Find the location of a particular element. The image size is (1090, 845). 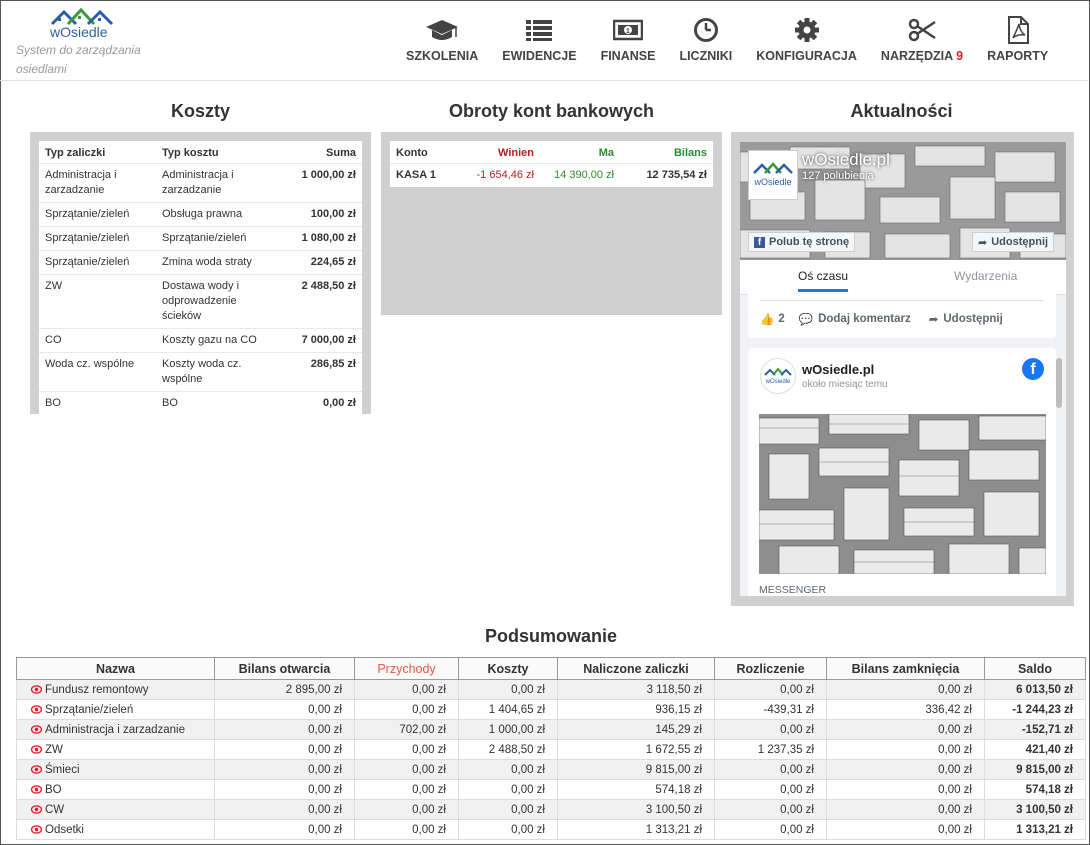

nav-konfiguracja: KONFIGURACJA is located at coordinates (806, 39).